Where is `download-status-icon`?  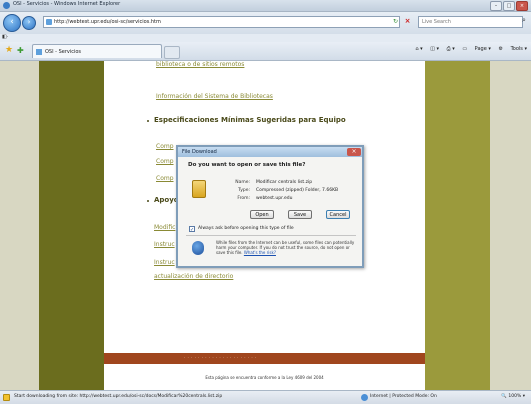 download-status-icon is located at coordinates (6, 397).